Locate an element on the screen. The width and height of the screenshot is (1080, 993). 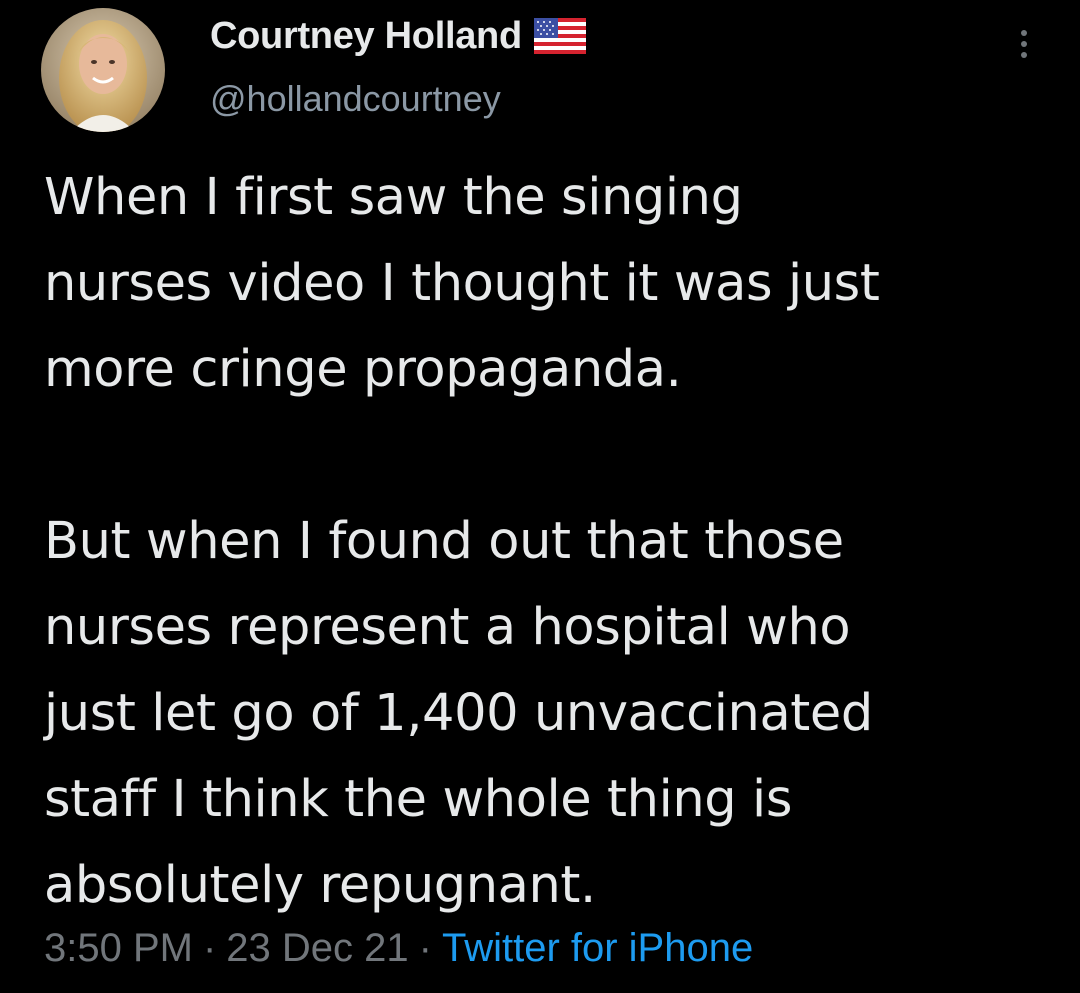
tweet-meta: 3:50 PM · 23 Dec 21 · Twitter for iPhone is located at coordinates (398, 948).